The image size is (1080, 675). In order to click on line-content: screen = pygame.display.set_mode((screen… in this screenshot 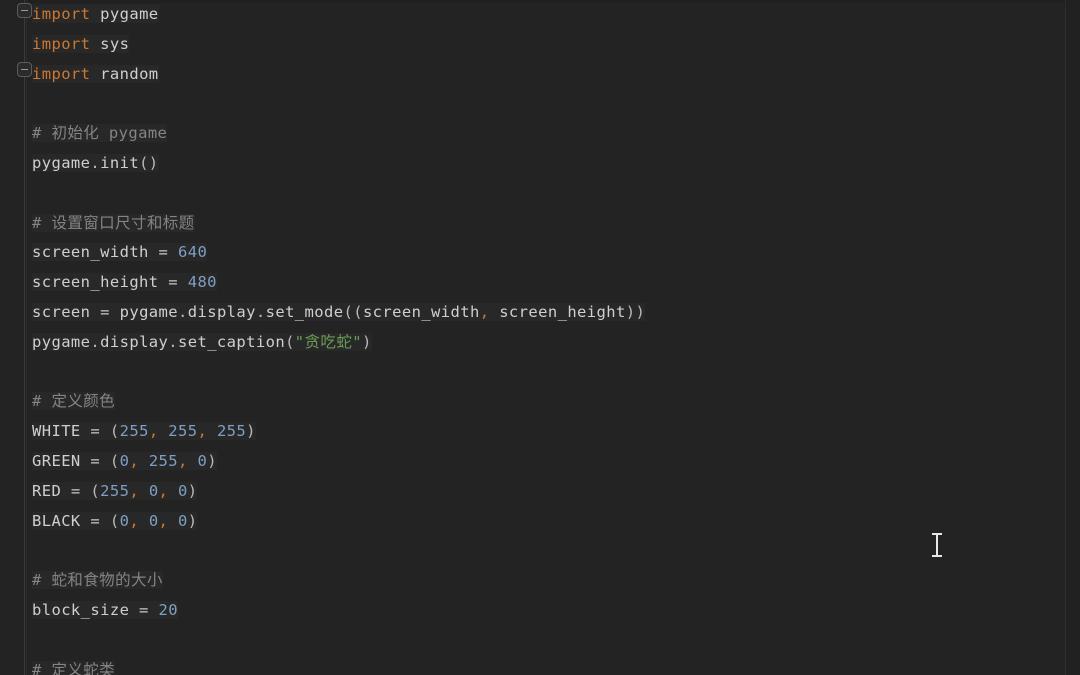, I will do `click(339, 312)`.